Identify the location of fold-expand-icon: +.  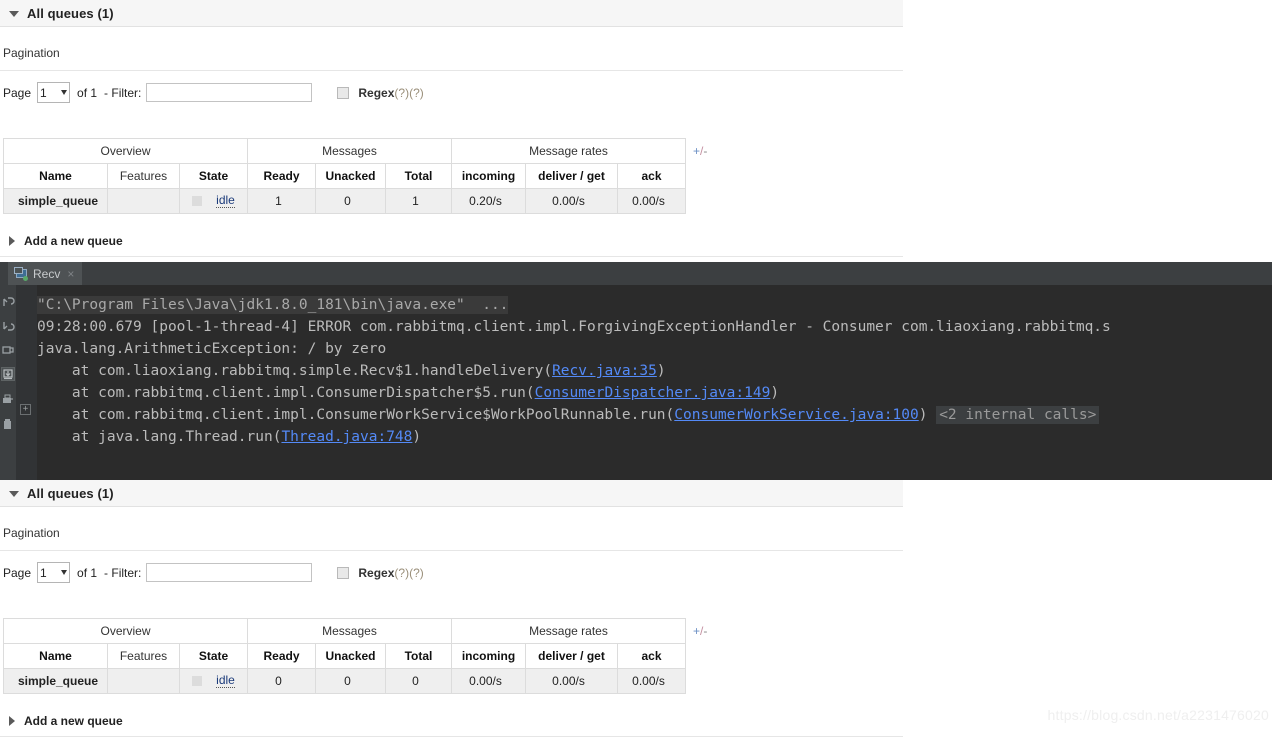
(25, 409).